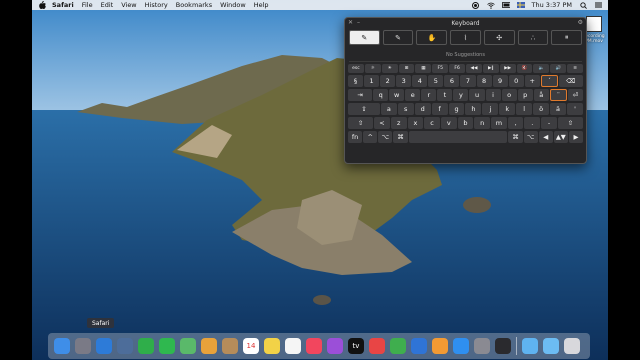 This screenshot has width=640, height=360. Describe the element at coordinates (440, 68) in the screenshot. I see `fn_row-key-5: F5` at that location.